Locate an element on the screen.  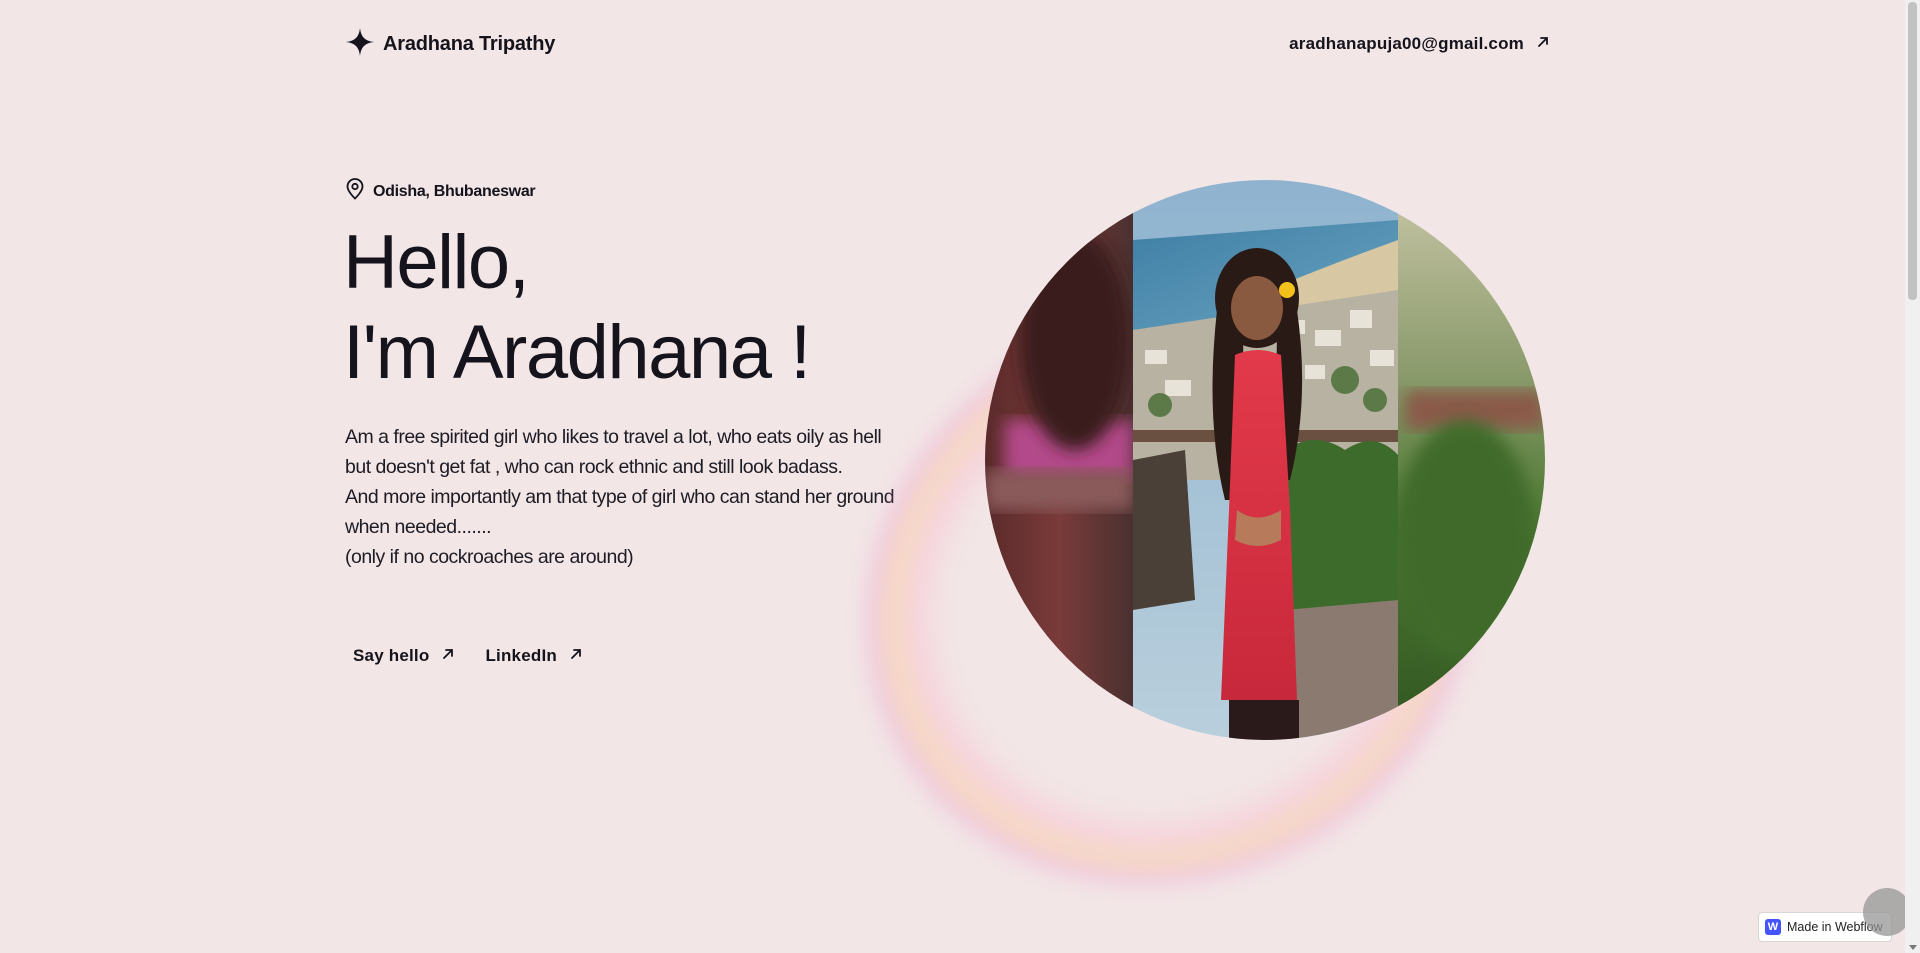
scroll-down-arrow-icon is located at coordinates (1913, 947).